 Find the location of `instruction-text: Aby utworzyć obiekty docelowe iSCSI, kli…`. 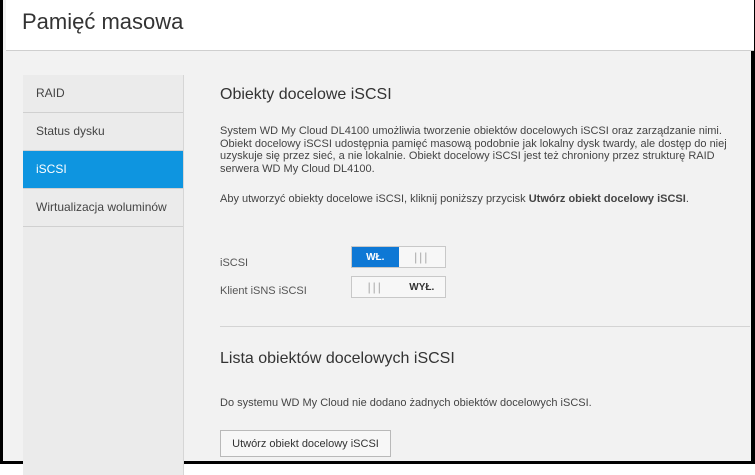

instruction-text: Aby utworzyć obiekty docelowe iSCSI, kli… is located at coordinates (374, 199).